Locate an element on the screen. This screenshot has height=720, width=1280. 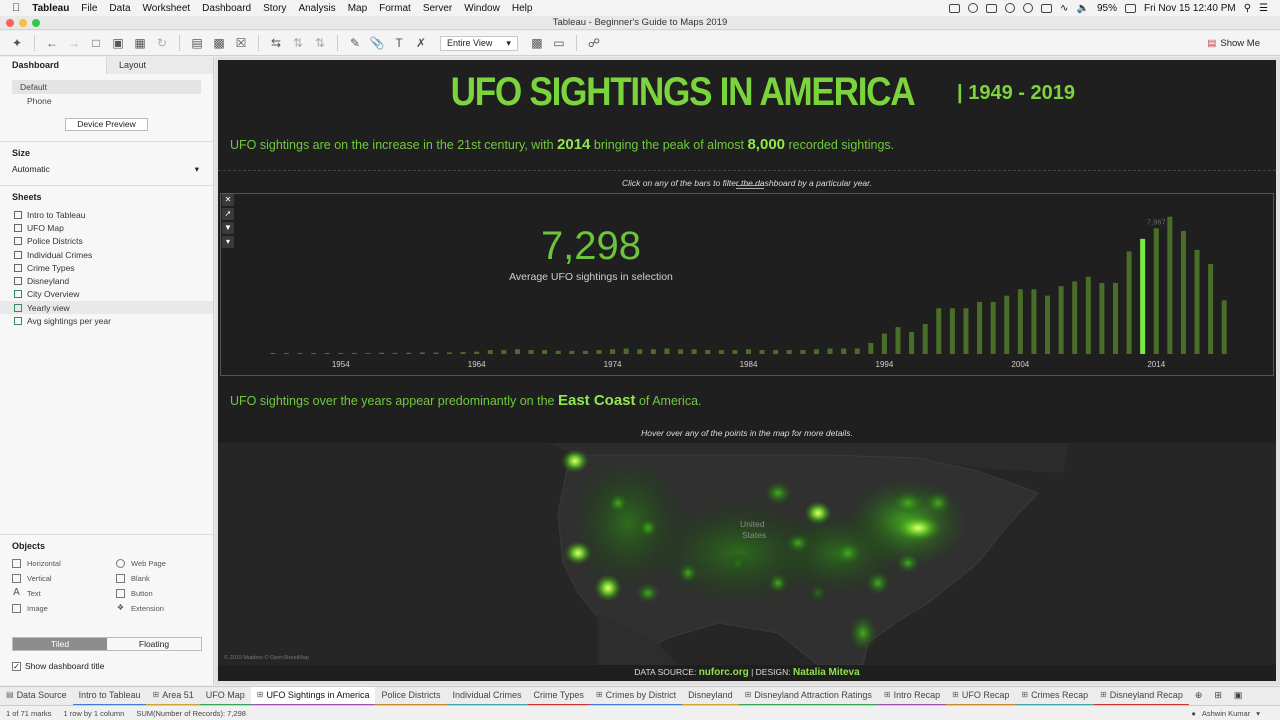
bar-2000 is located at coordinates (966, 331).